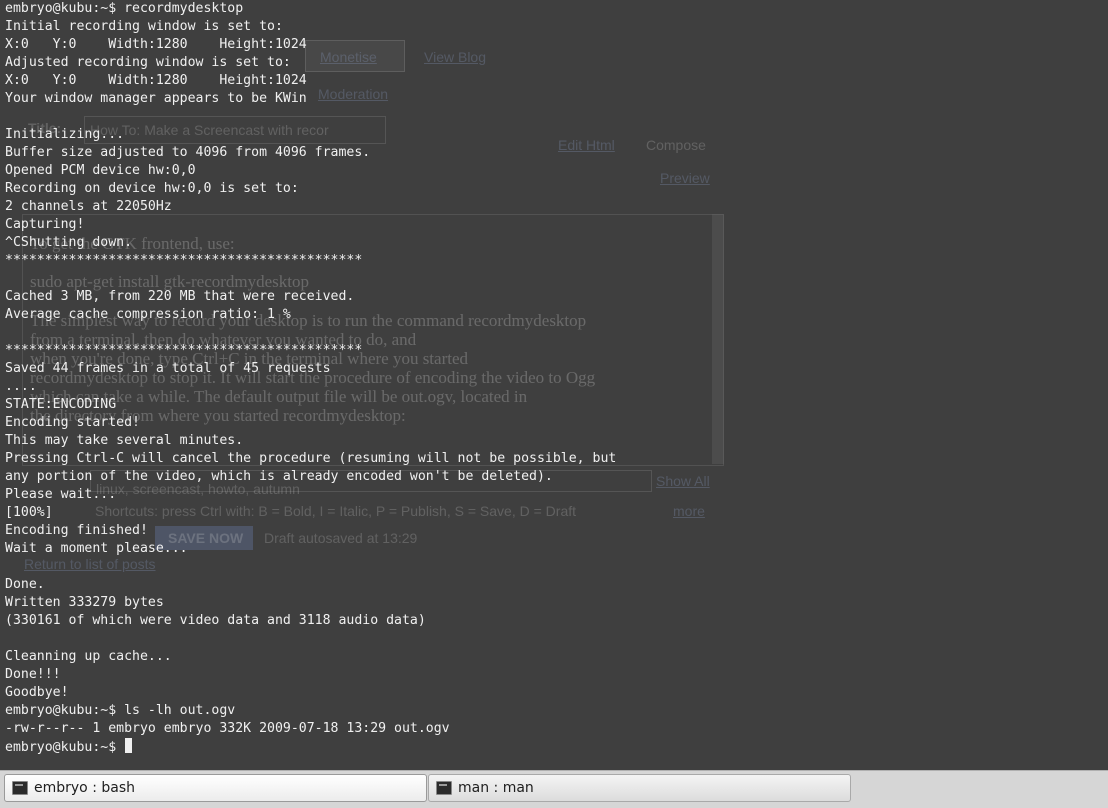 This screenshot has width=1108, height=808. I want to click on taskbar-item-label: embryo : bash, so click(84, 788).